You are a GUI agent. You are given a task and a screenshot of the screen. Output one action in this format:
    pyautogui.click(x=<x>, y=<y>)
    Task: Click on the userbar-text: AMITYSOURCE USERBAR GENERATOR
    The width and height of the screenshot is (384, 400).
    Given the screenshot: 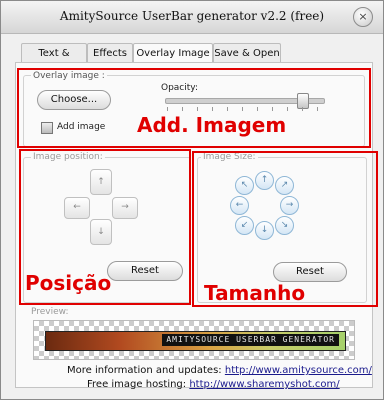 What is the action you would take?
    pyautogui.click(x=250, y=340)
    